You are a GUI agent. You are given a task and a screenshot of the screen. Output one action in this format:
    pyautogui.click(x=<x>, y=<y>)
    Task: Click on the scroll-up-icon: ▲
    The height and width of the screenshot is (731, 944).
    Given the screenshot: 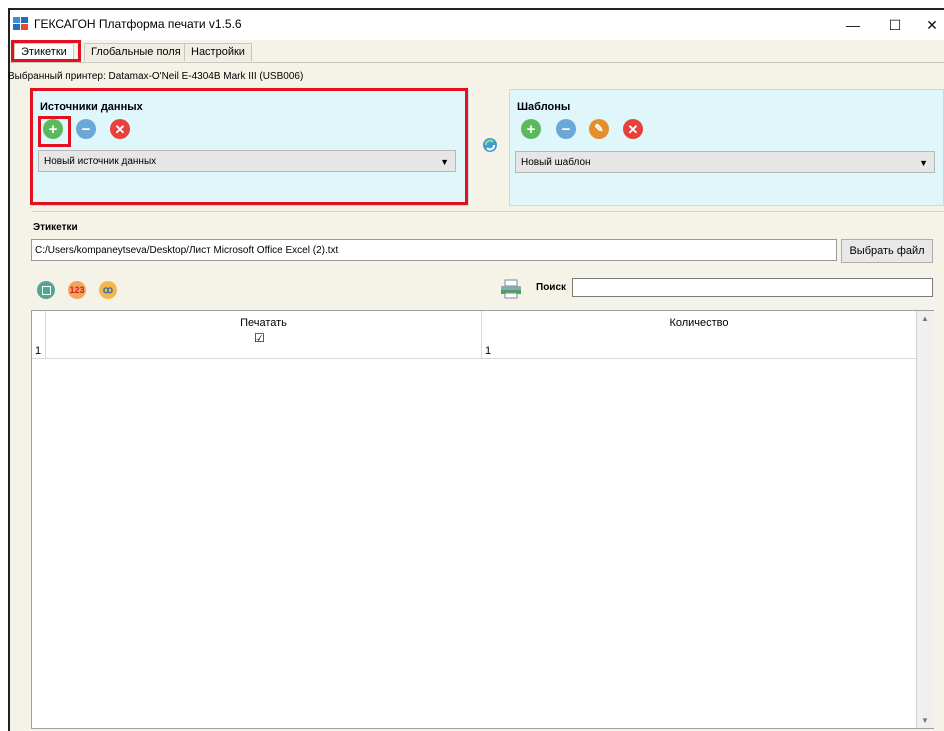 What is the action you would take?
    pyautogui.click(x=925, y=318)
    